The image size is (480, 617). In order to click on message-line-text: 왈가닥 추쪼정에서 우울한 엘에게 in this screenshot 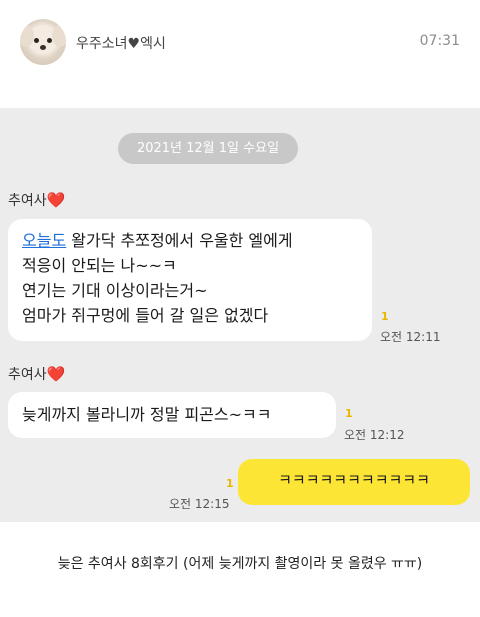, I will do `click(179, 240)`.